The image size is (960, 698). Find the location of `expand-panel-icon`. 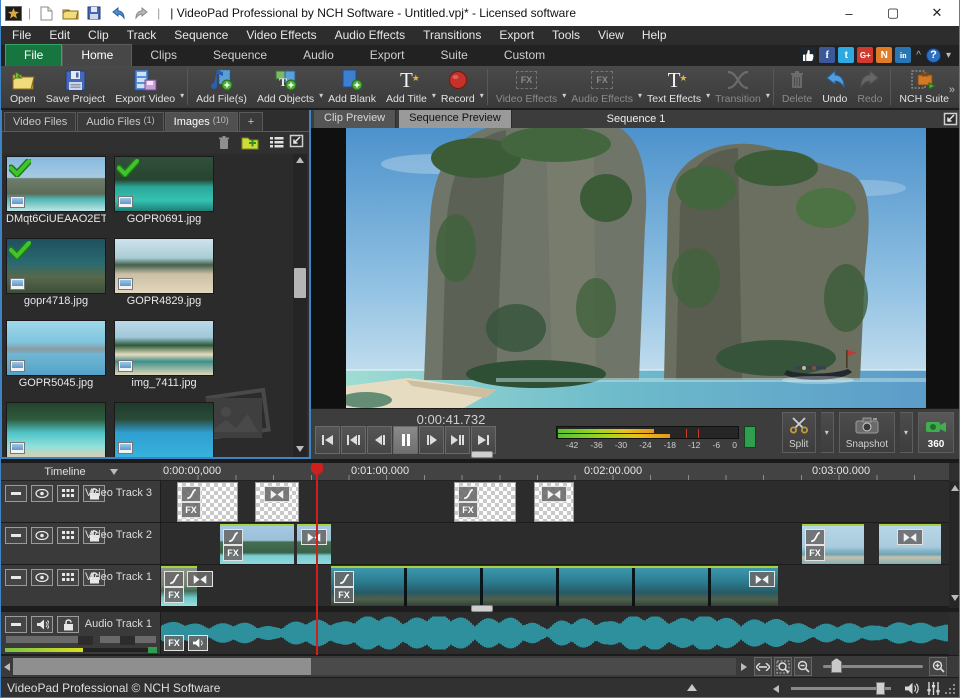

expand-panel-icon is located at coordinates (692, 687).